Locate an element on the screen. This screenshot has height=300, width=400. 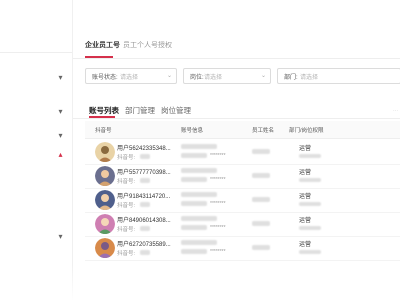
tab-account-list: 账号列表 is located at coordinates (104, 110).